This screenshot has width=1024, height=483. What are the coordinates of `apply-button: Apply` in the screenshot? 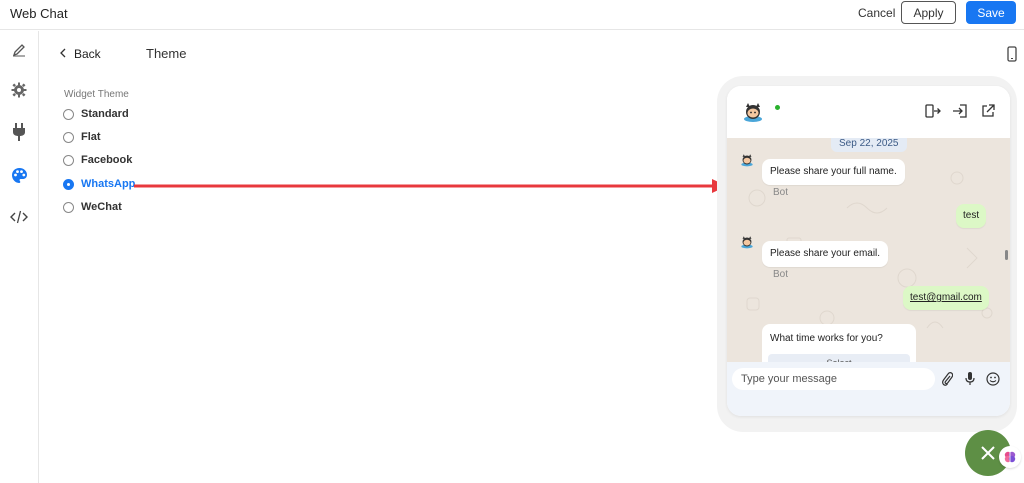 It's located at (928, 12).